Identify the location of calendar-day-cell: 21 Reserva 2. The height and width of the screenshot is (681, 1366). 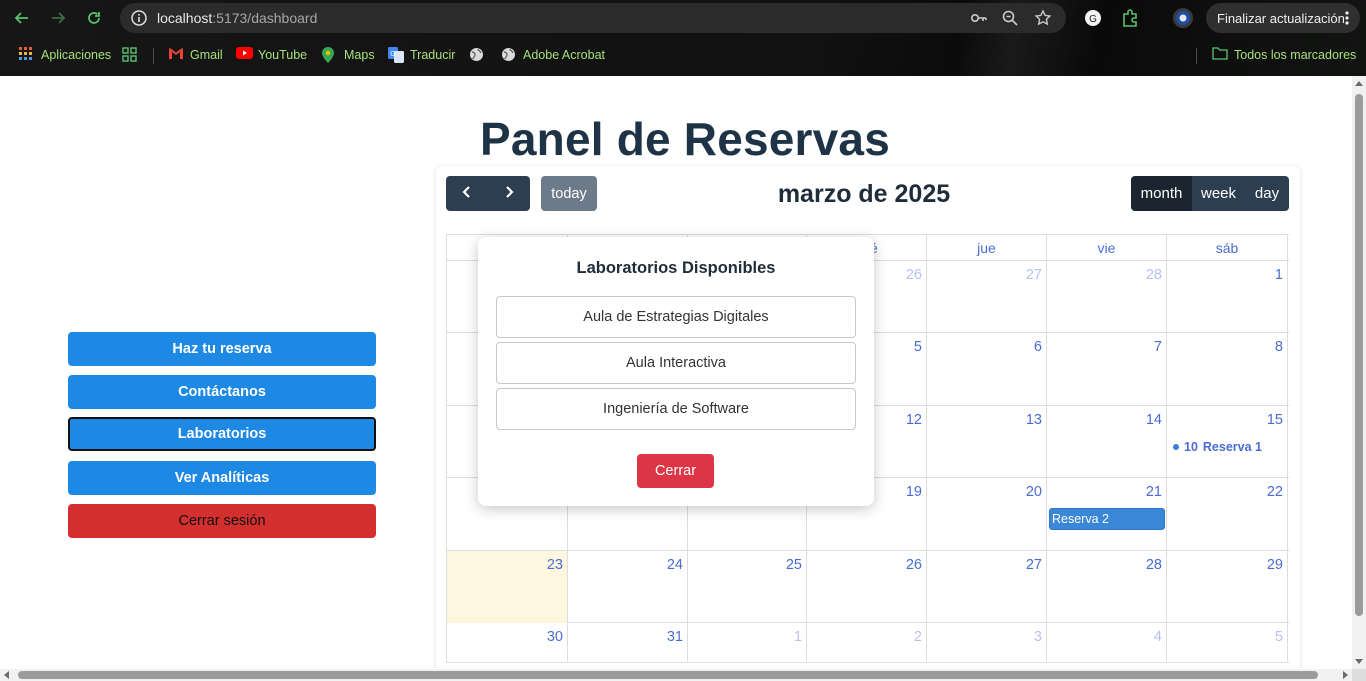
(1106, 514).